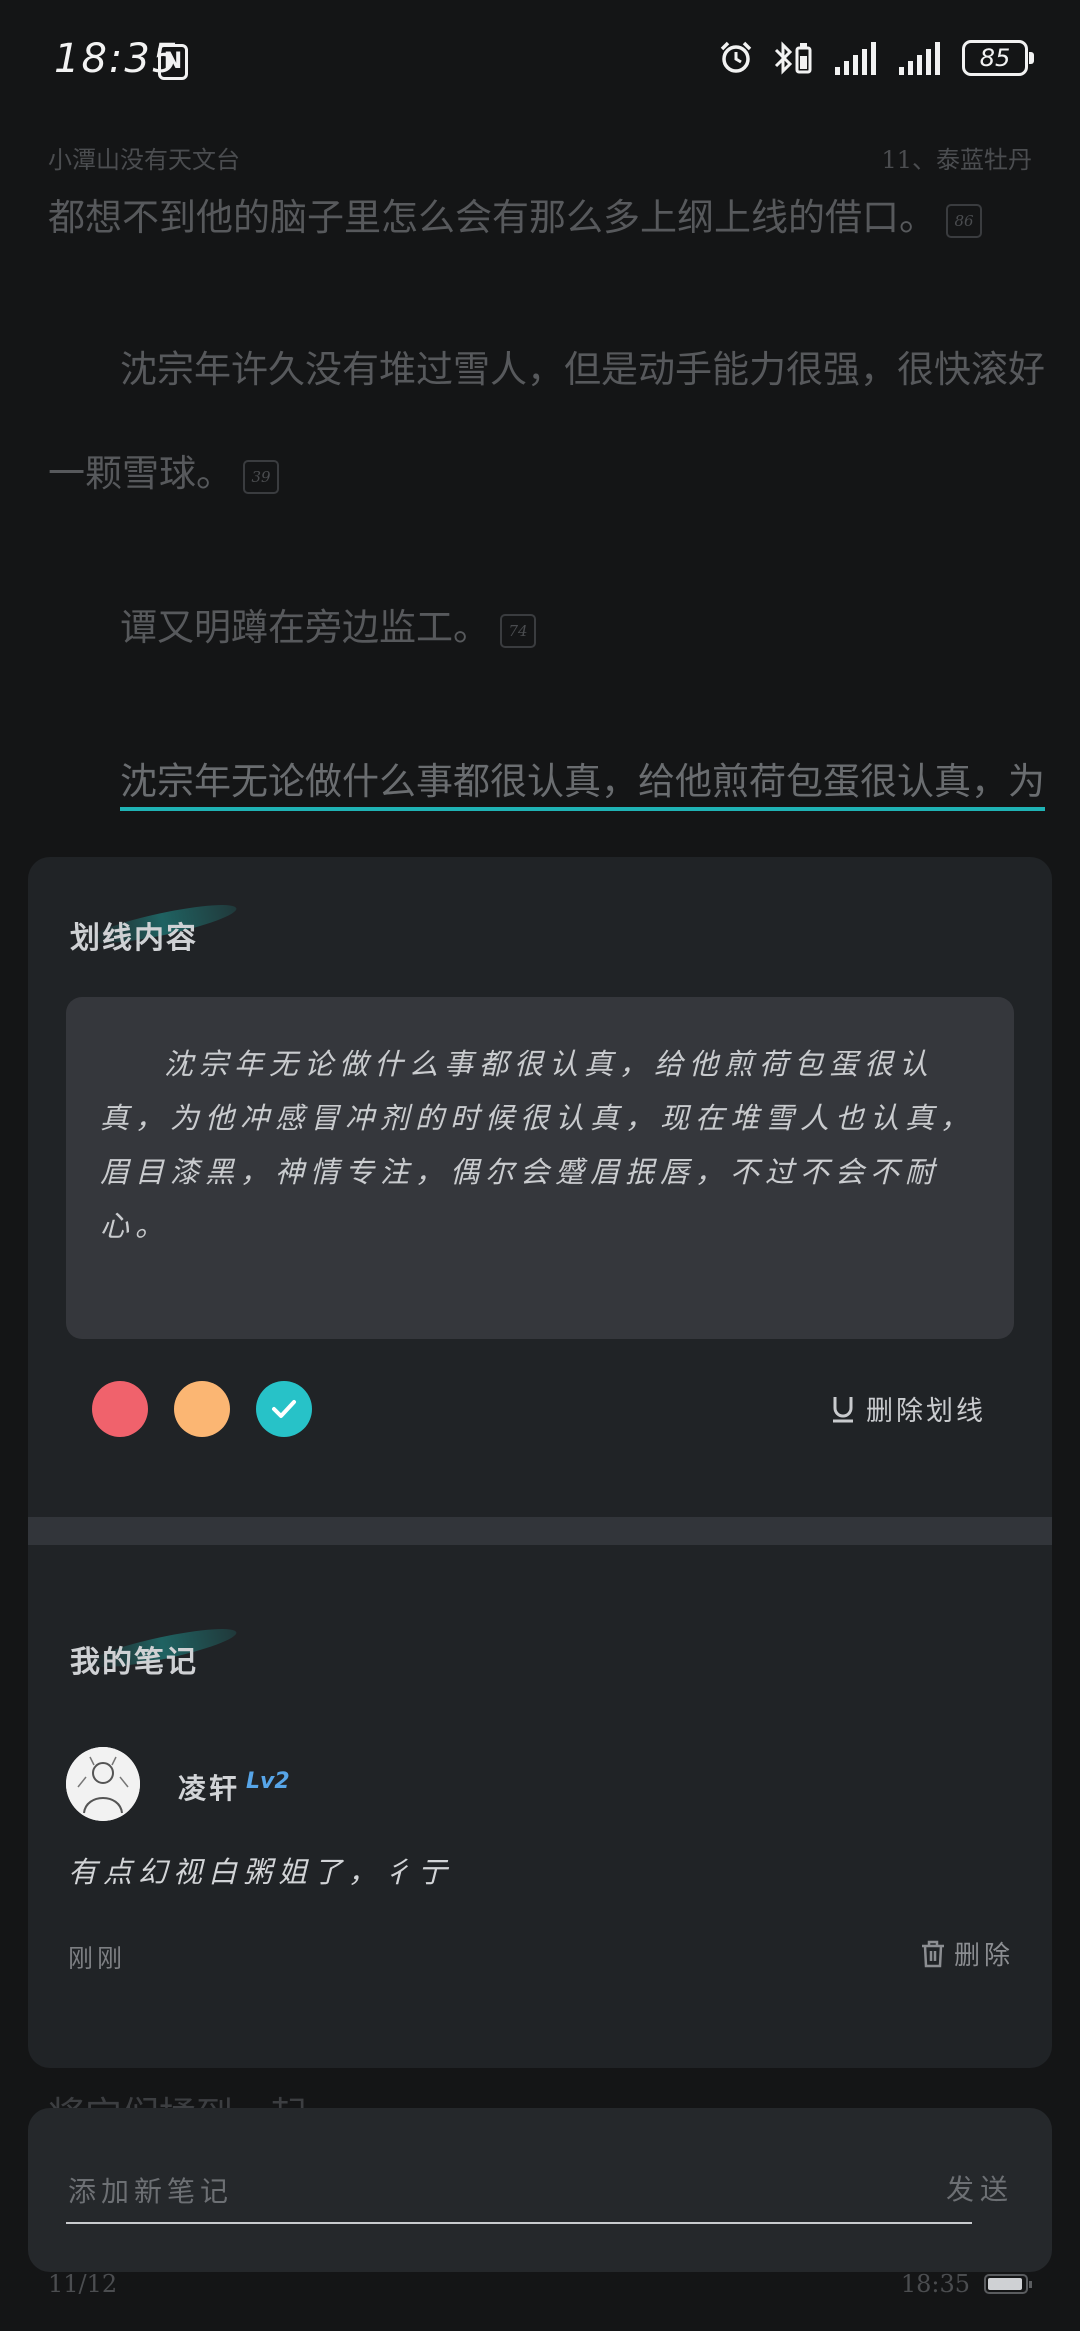 Image resolution: width=1080 pixels, height=2331 pixels. I want to click on color-orange-button, so click(202, 1409).